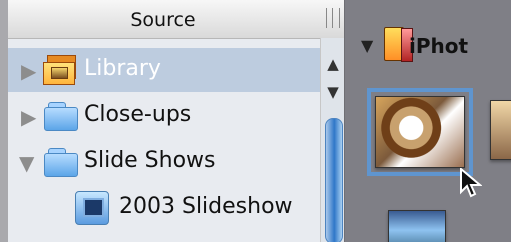 This screenshot has width=511, height=242. I want to click on source-item-close-ups: ▶ Close-ups, so click(164, 116).